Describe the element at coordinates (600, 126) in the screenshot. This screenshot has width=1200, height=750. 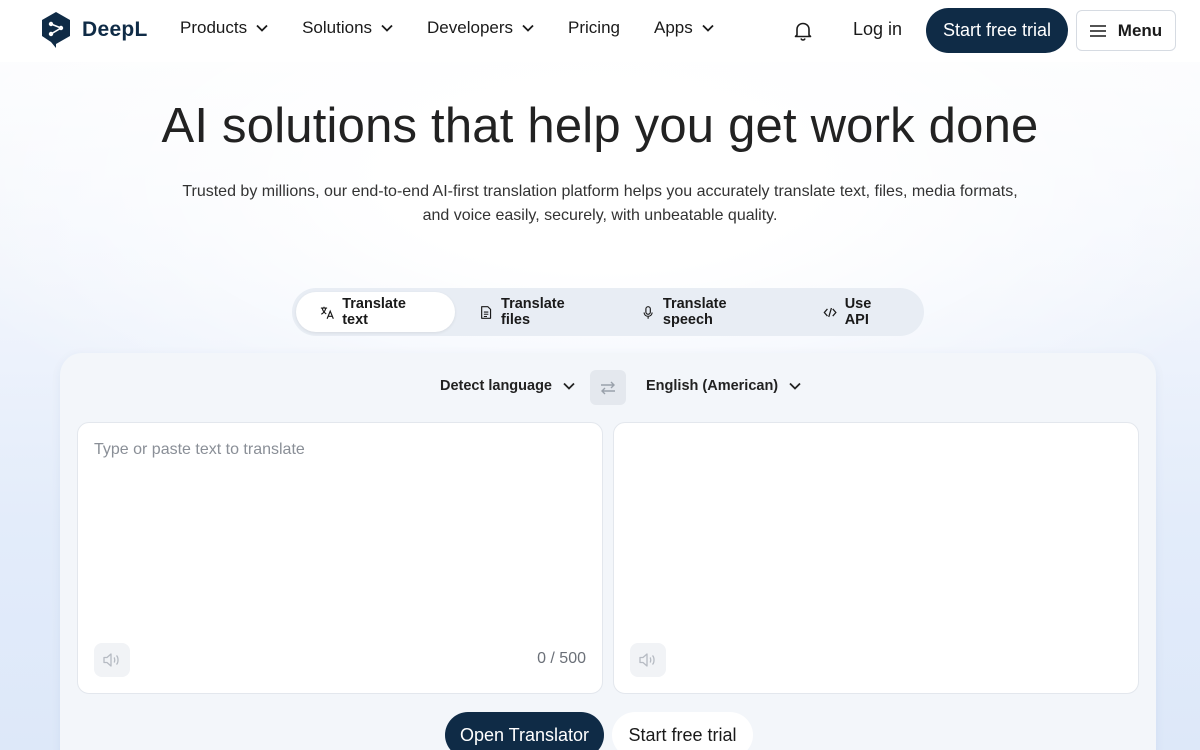
I see `hero-title: AI solutions that help you get work done` at that location.